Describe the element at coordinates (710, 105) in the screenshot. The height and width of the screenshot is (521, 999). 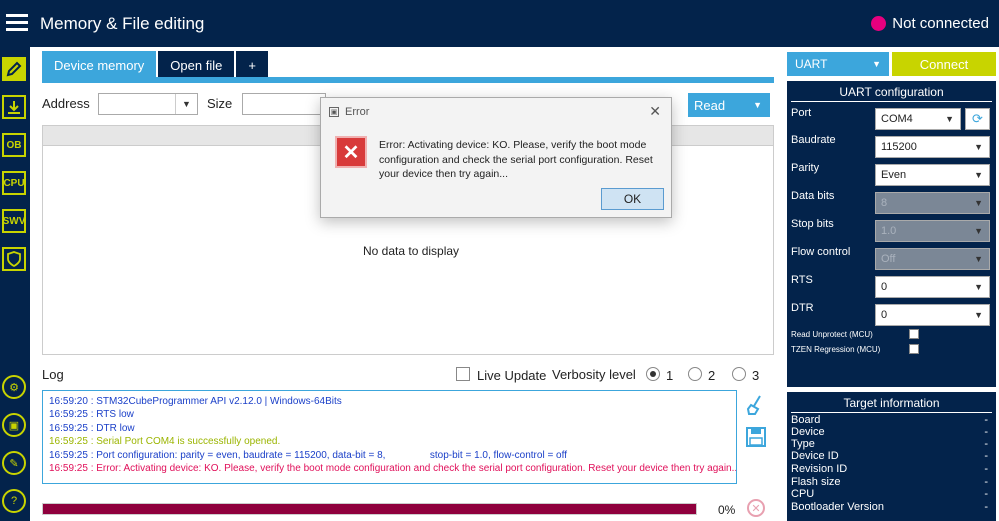
I see `read-button-label: Read` at that location.